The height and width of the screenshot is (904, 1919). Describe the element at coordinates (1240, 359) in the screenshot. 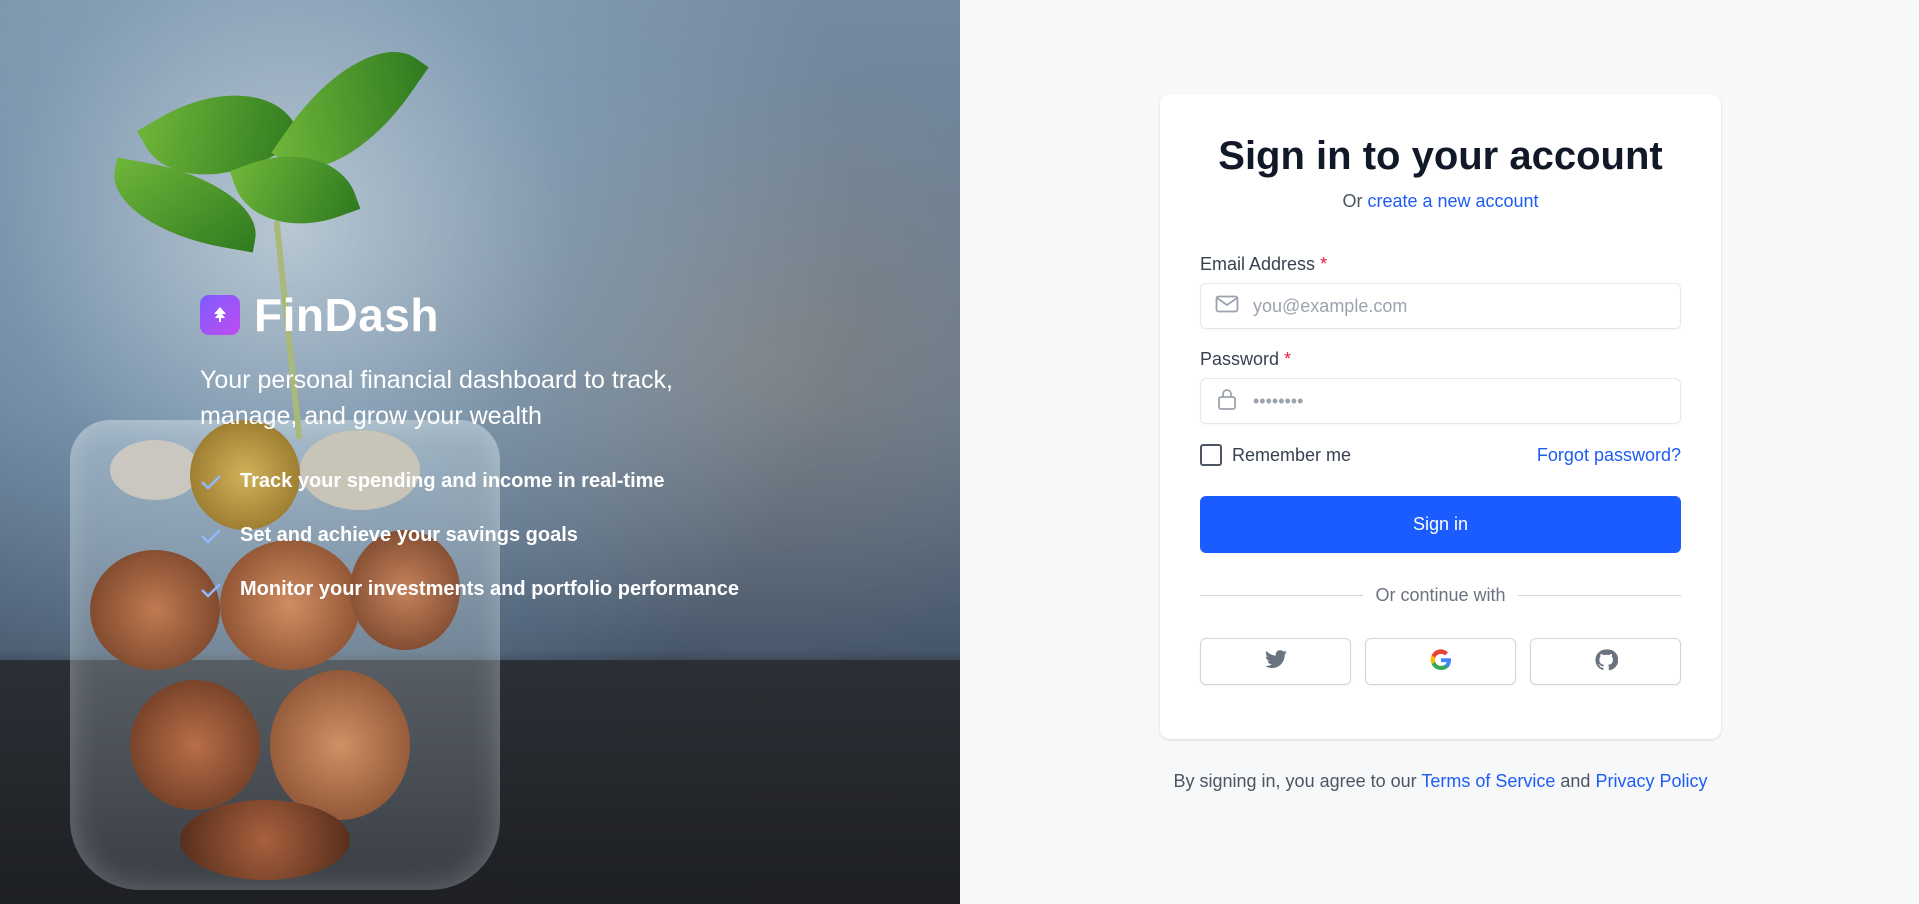

I see `password-label-text: Password` at that location.